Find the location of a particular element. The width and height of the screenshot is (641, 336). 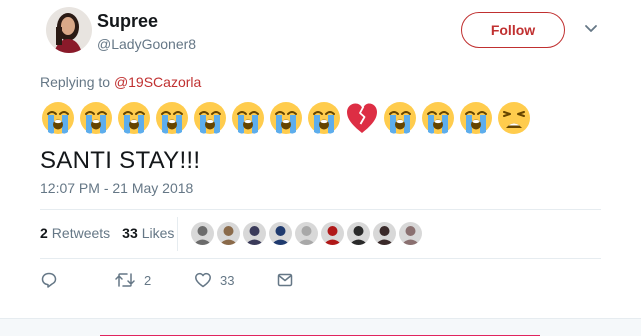

replying-to: Replying to @19SCazorla is located at coordinates (120, 82).